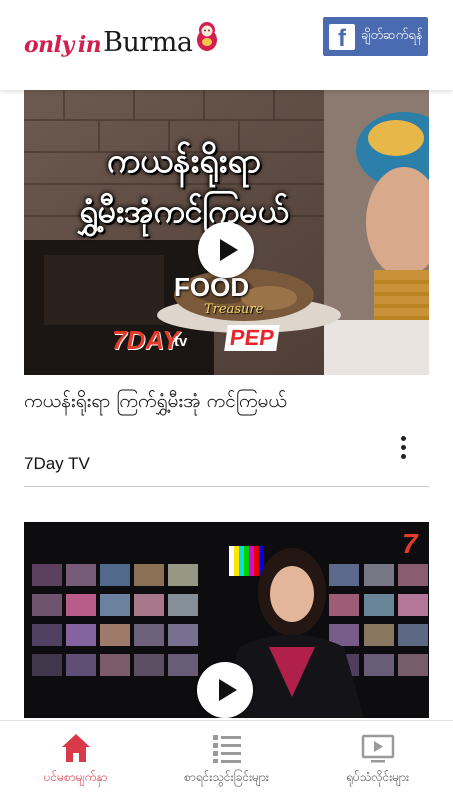  Describe the element at coordinates (49, 45) in the screenshot. I see `logo-text-only: only` at that location.